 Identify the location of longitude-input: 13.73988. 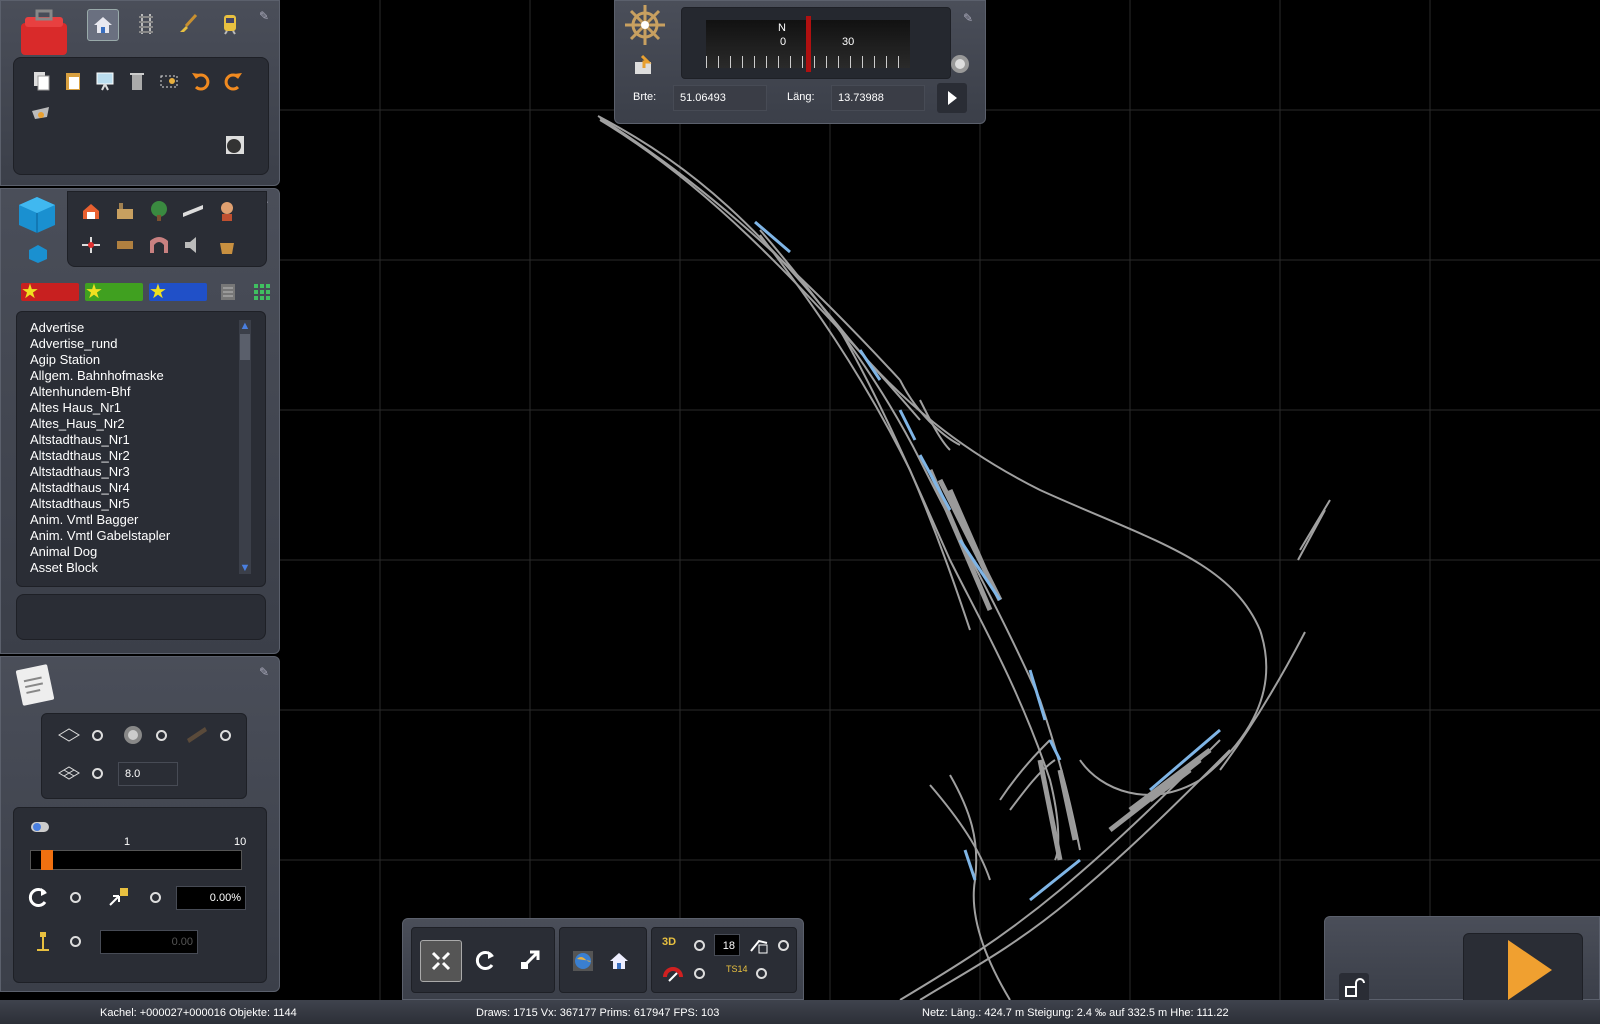
(878, 98).